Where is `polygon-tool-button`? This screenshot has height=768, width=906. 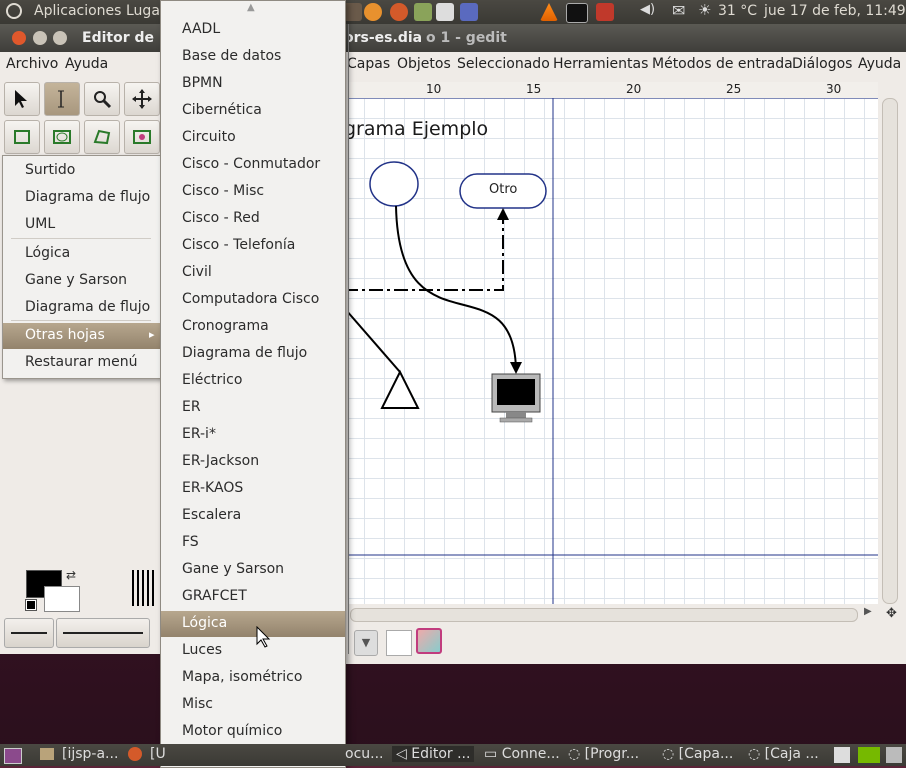 polygon-tool-button is located at coordinates (102, 137).